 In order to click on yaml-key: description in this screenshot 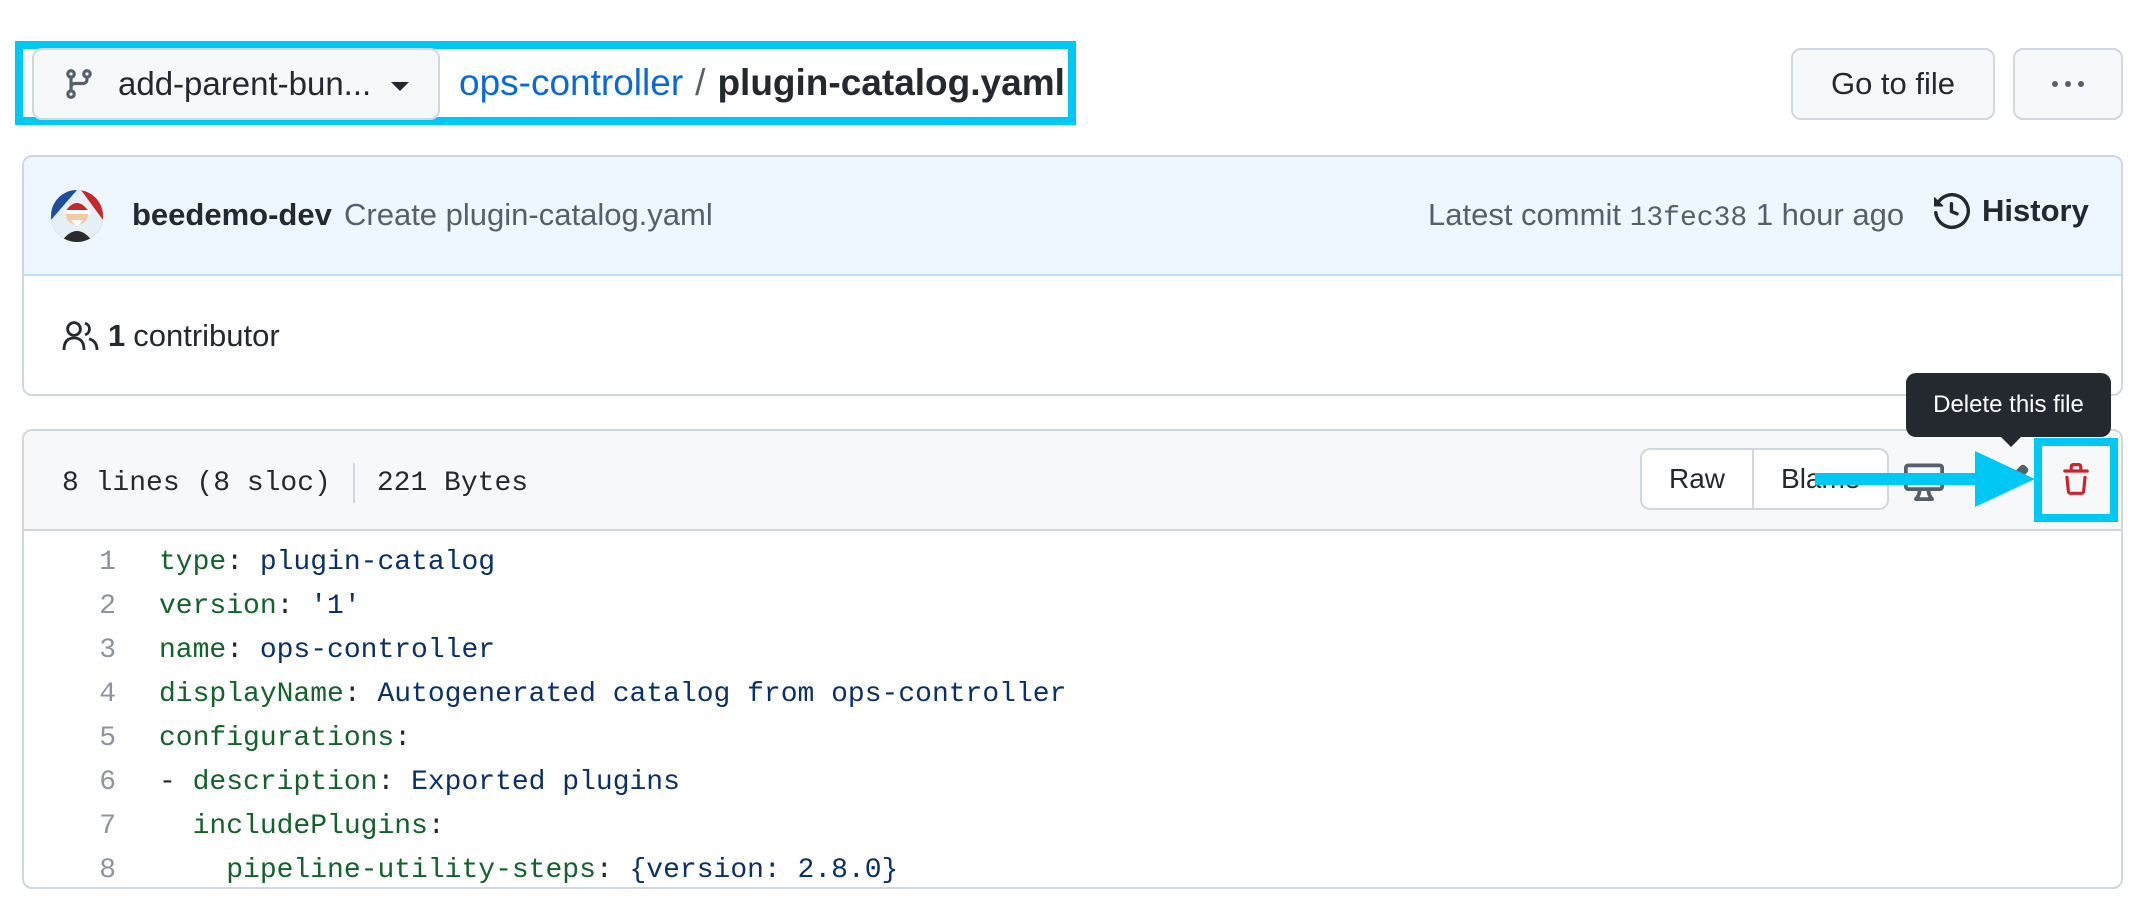, I will do `click(285, 782)`.